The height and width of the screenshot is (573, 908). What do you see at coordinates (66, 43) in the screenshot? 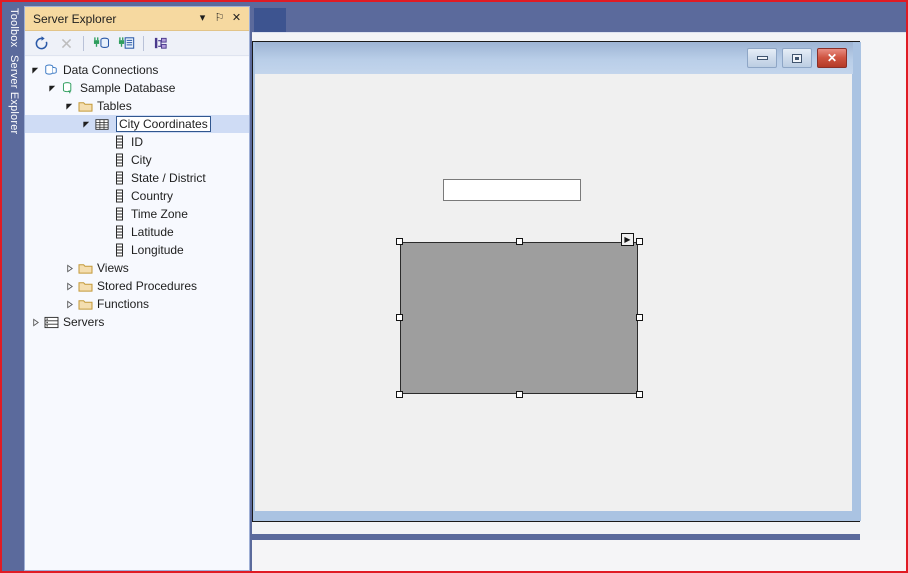
I see `stop-icon` at bounding box center [66, 43].